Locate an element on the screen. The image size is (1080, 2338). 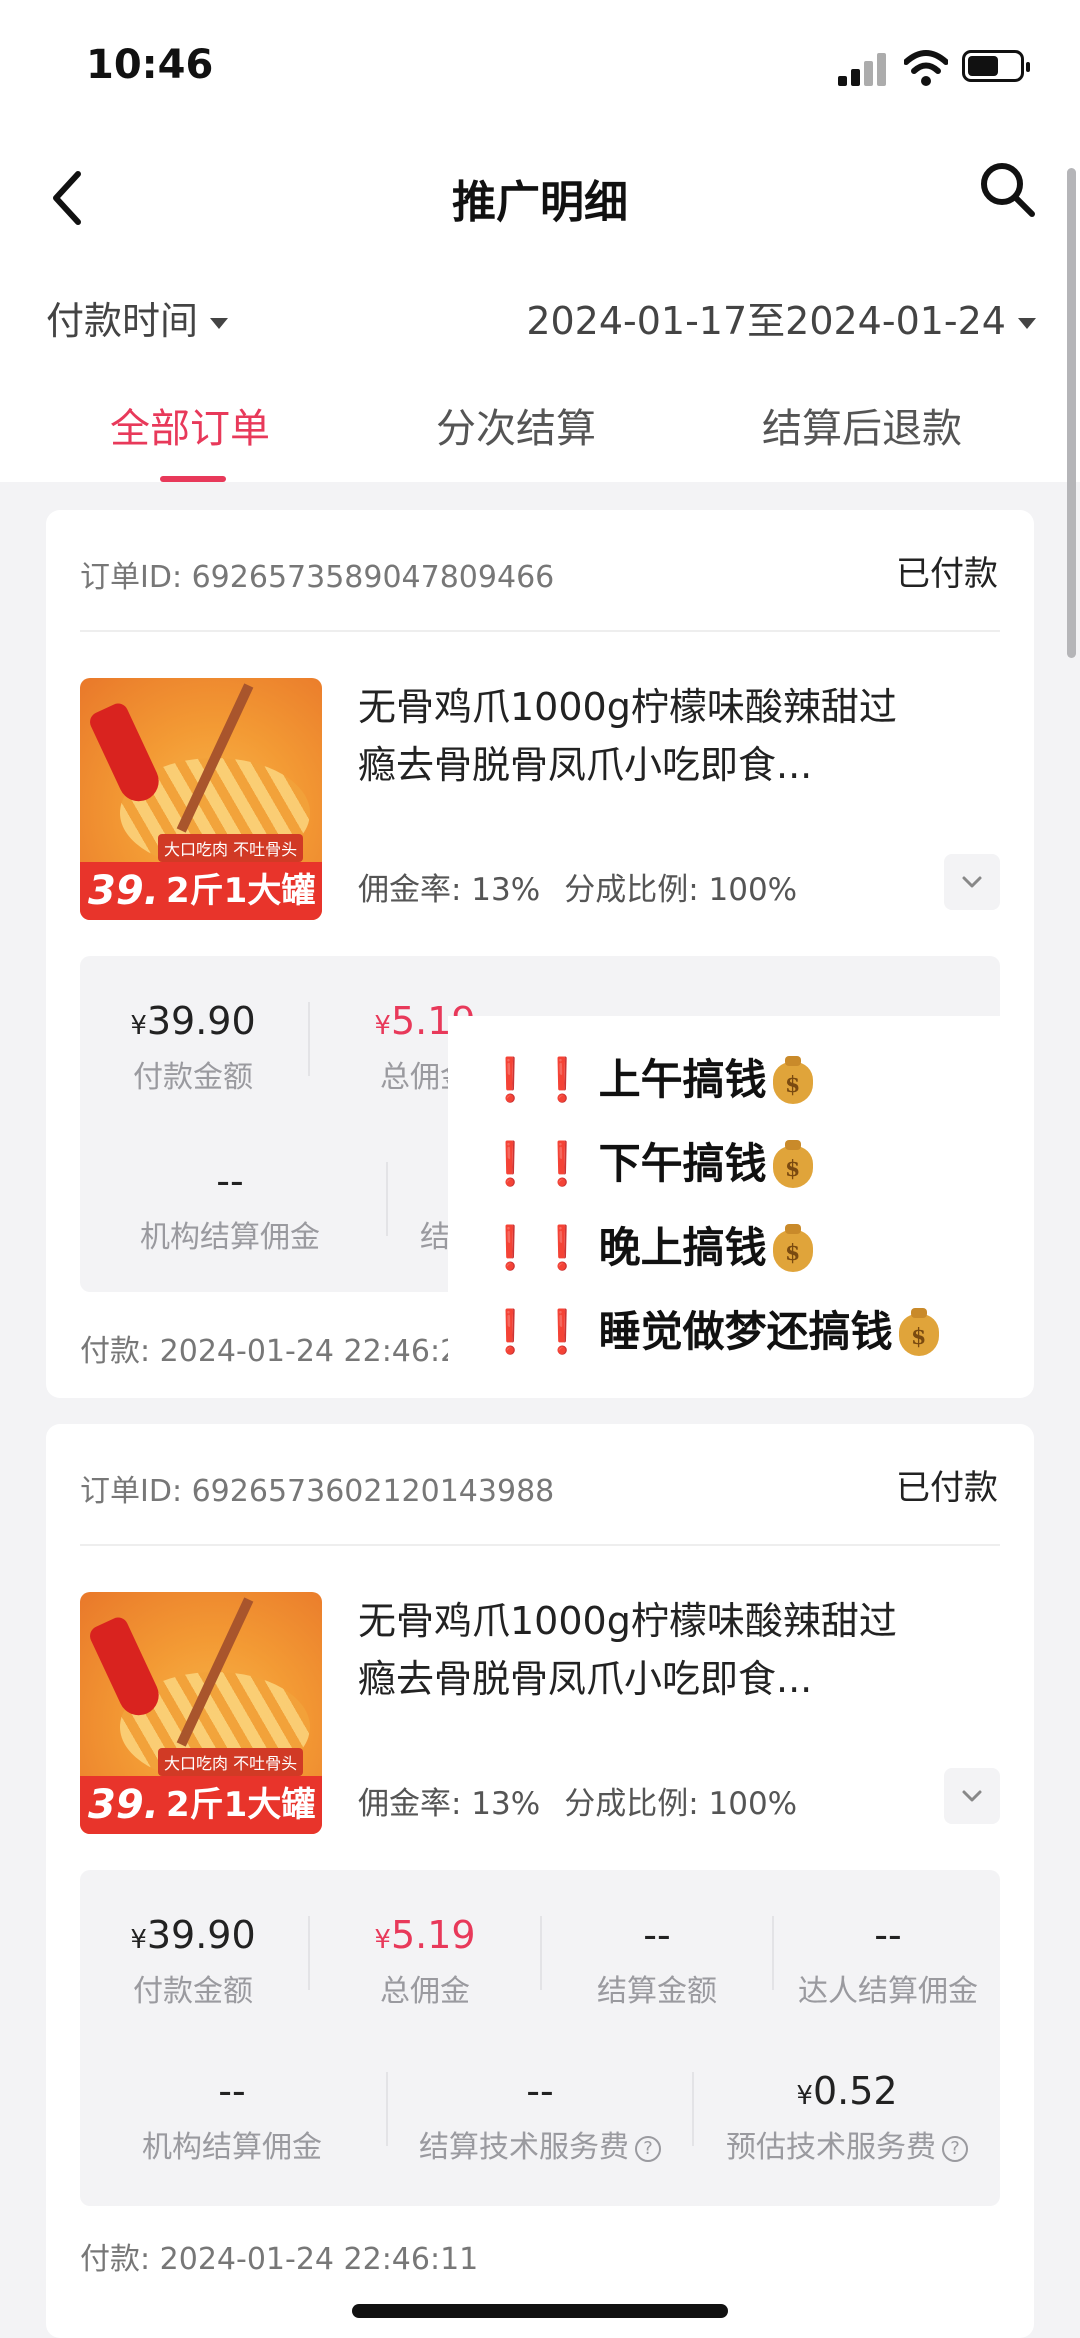
cellular-signal-icon is located at coordinates (862, 69).